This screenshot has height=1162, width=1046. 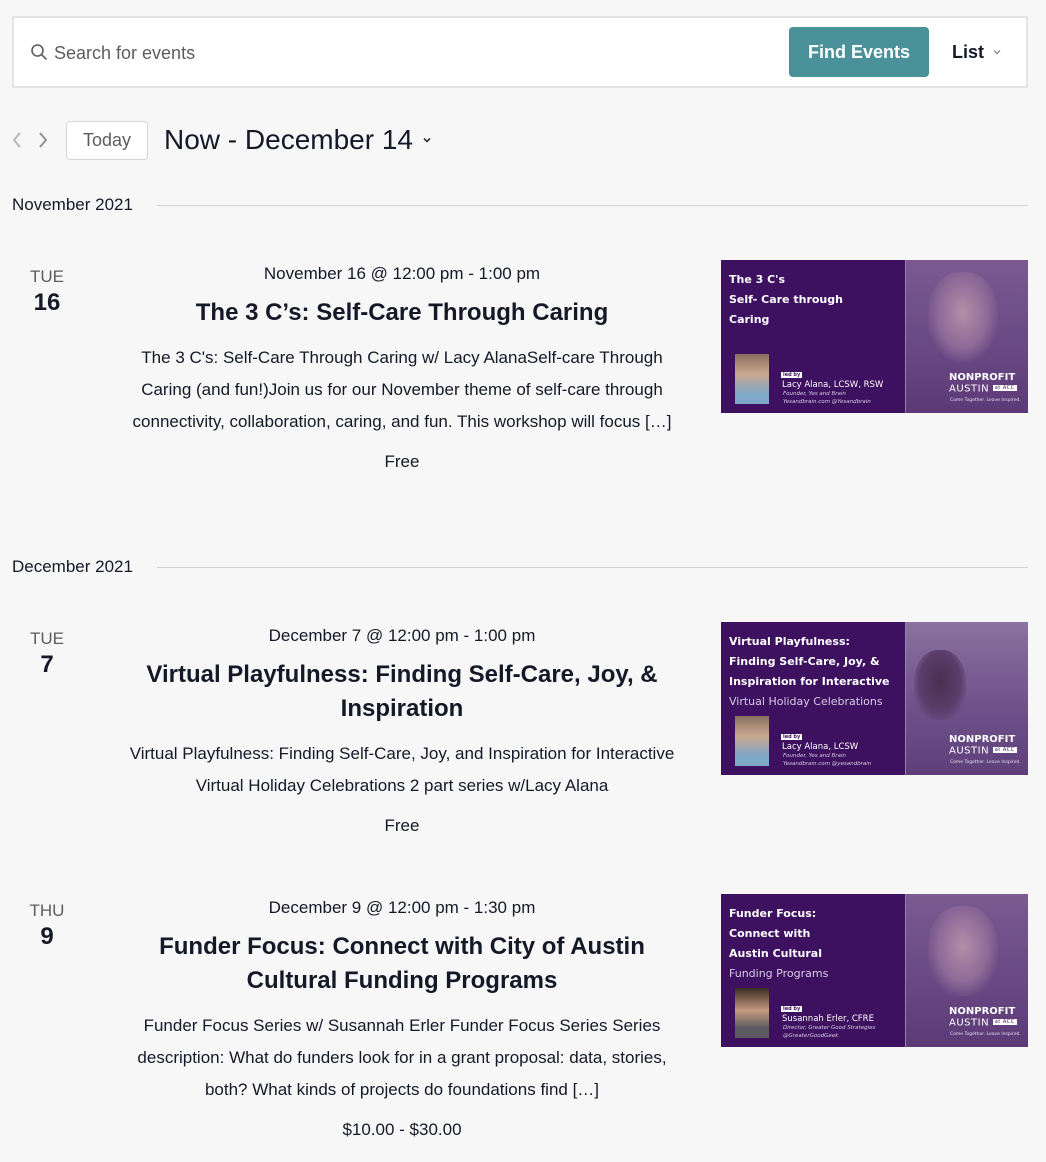 What do you see at coordinates (72, 566) in the screenshot?
I see `month-label: December 2021` at bounding box center [72, 566].